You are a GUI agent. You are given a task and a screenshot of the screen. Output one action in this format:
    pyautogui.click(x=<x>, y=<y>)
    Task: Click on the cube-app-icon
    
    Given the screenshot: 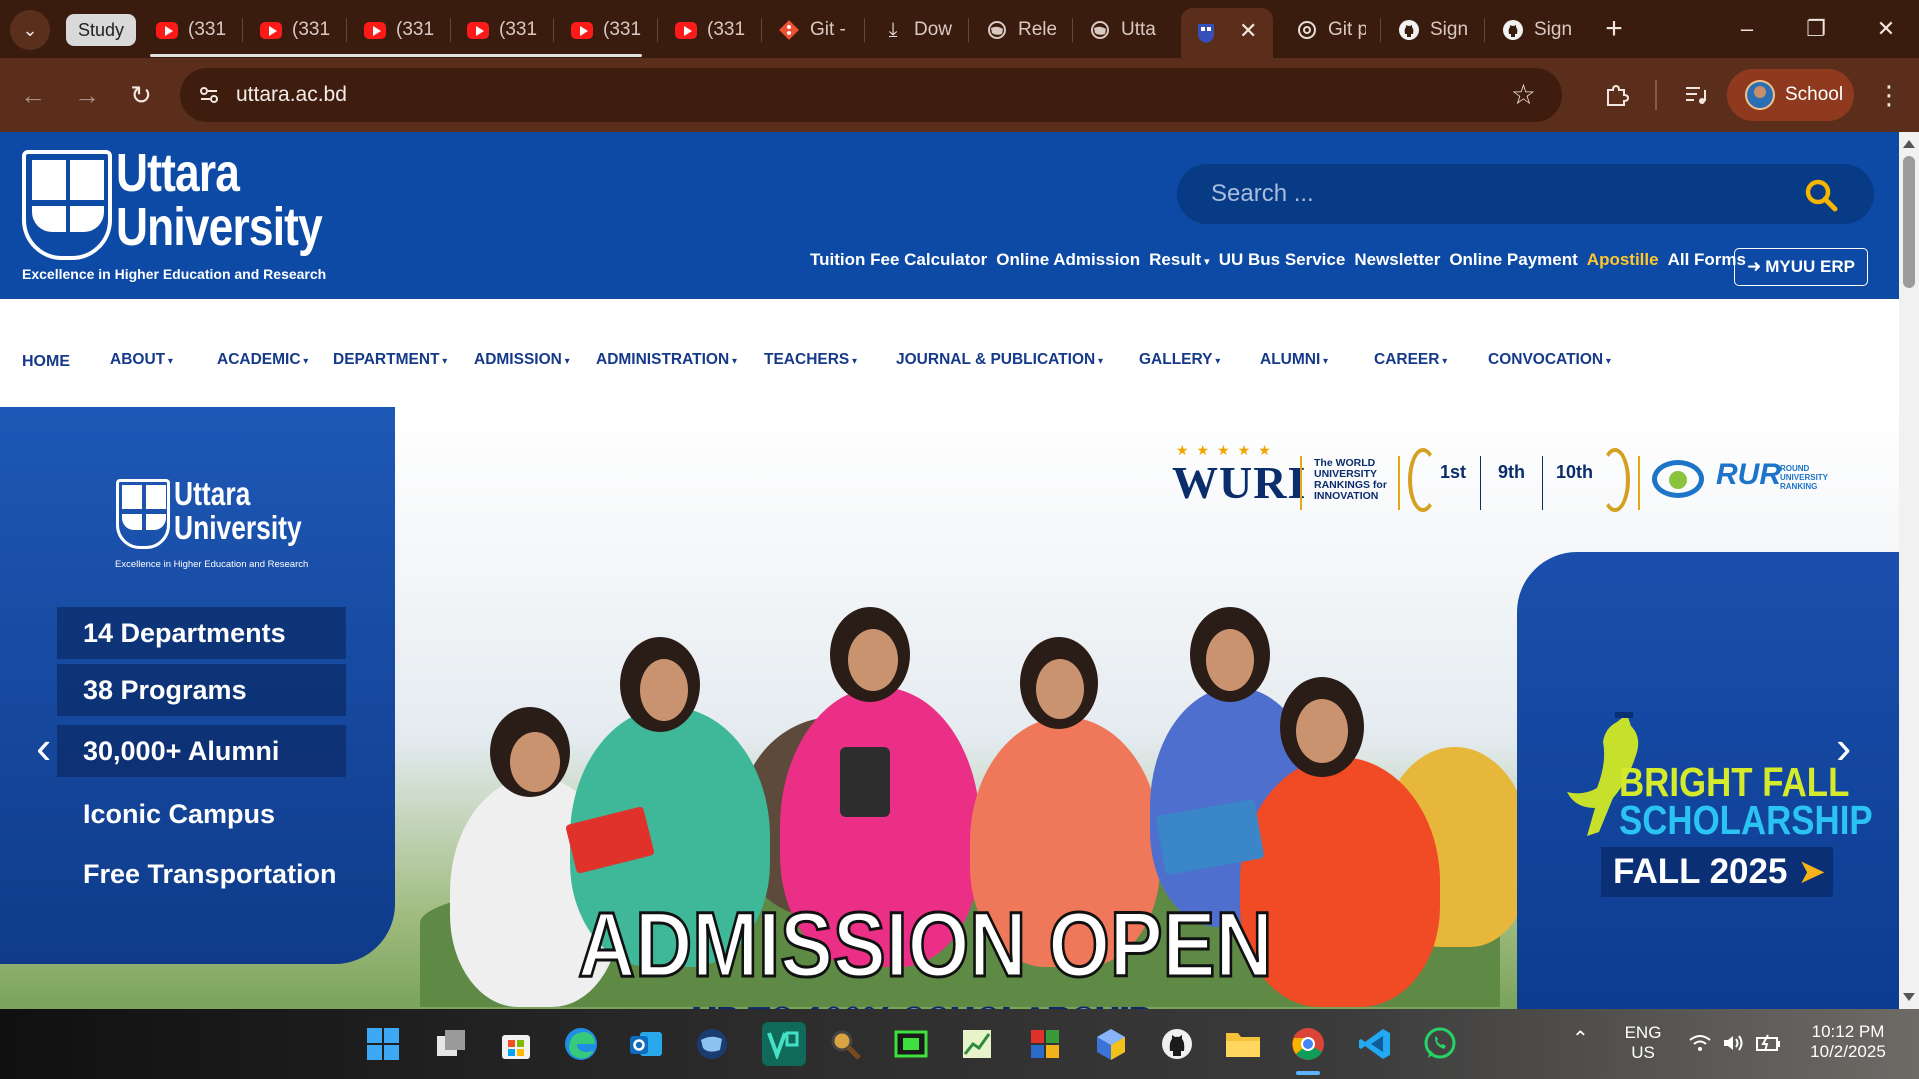 What is the action you would take?
    pyautogui.click(x=1111, y=1044)
    